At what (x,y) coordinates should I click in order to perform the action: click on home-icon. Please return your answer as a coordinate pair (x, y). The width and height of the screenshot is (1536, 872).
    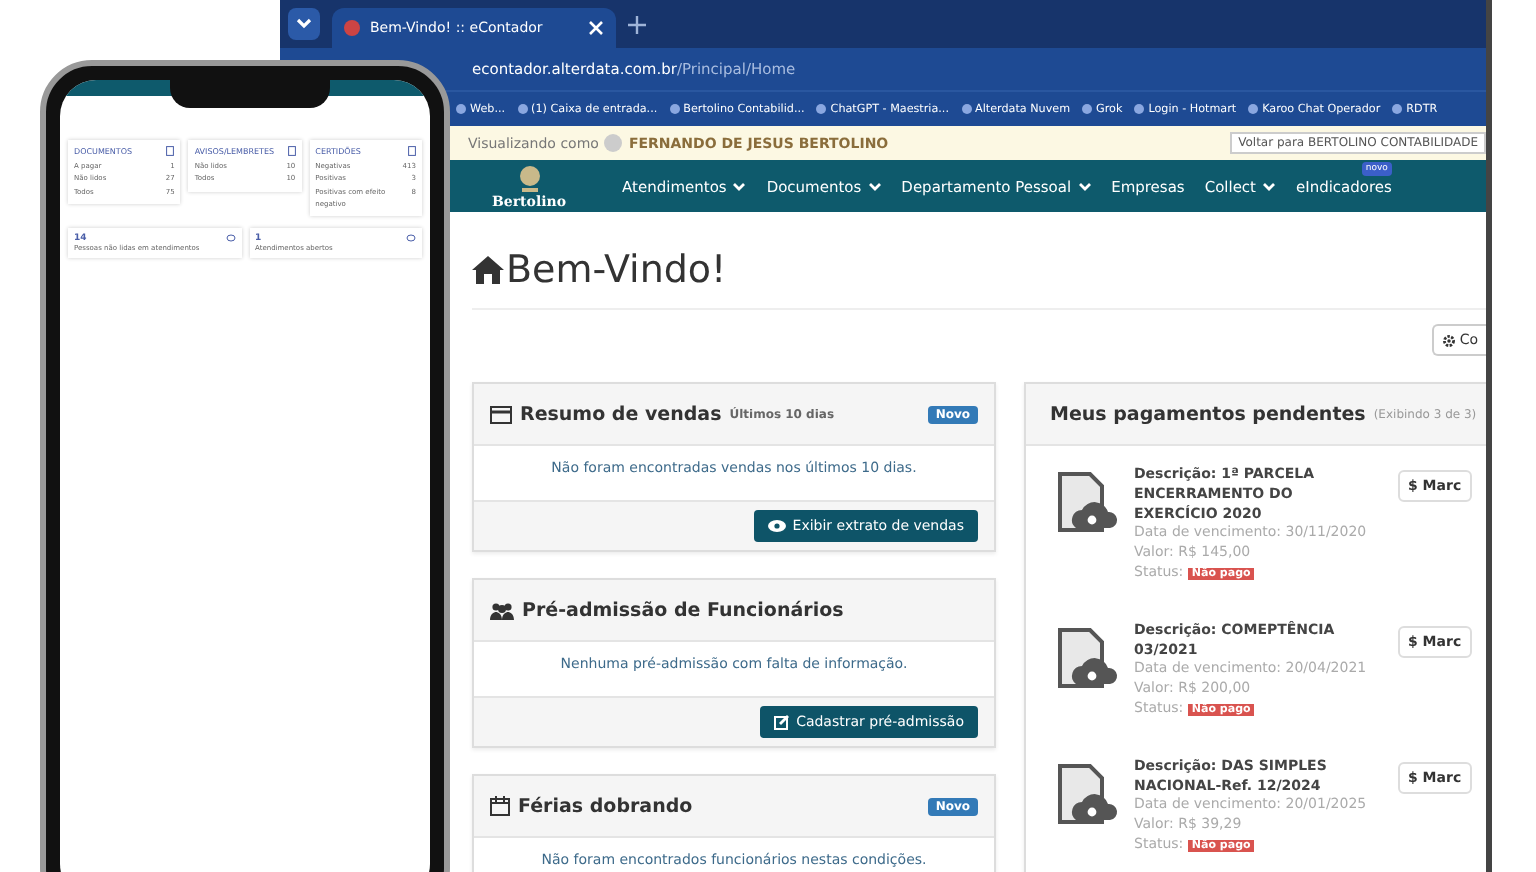
    Looking at the image, I should click on (488, 270).